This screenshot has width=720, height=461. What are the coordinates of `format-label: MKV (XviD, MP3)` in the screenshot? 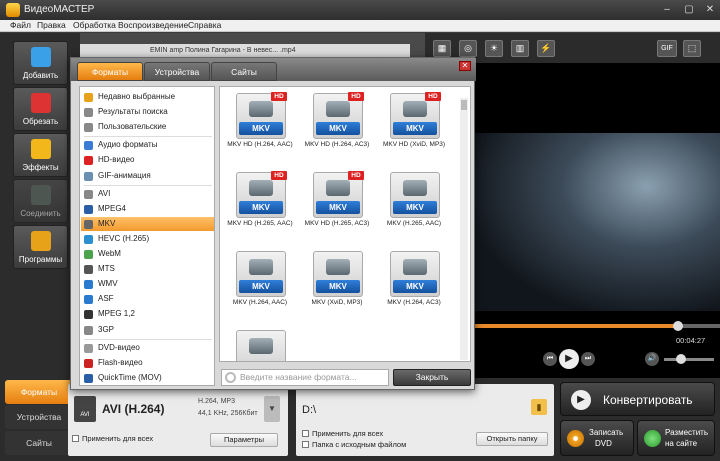 It's located at (337, 302).